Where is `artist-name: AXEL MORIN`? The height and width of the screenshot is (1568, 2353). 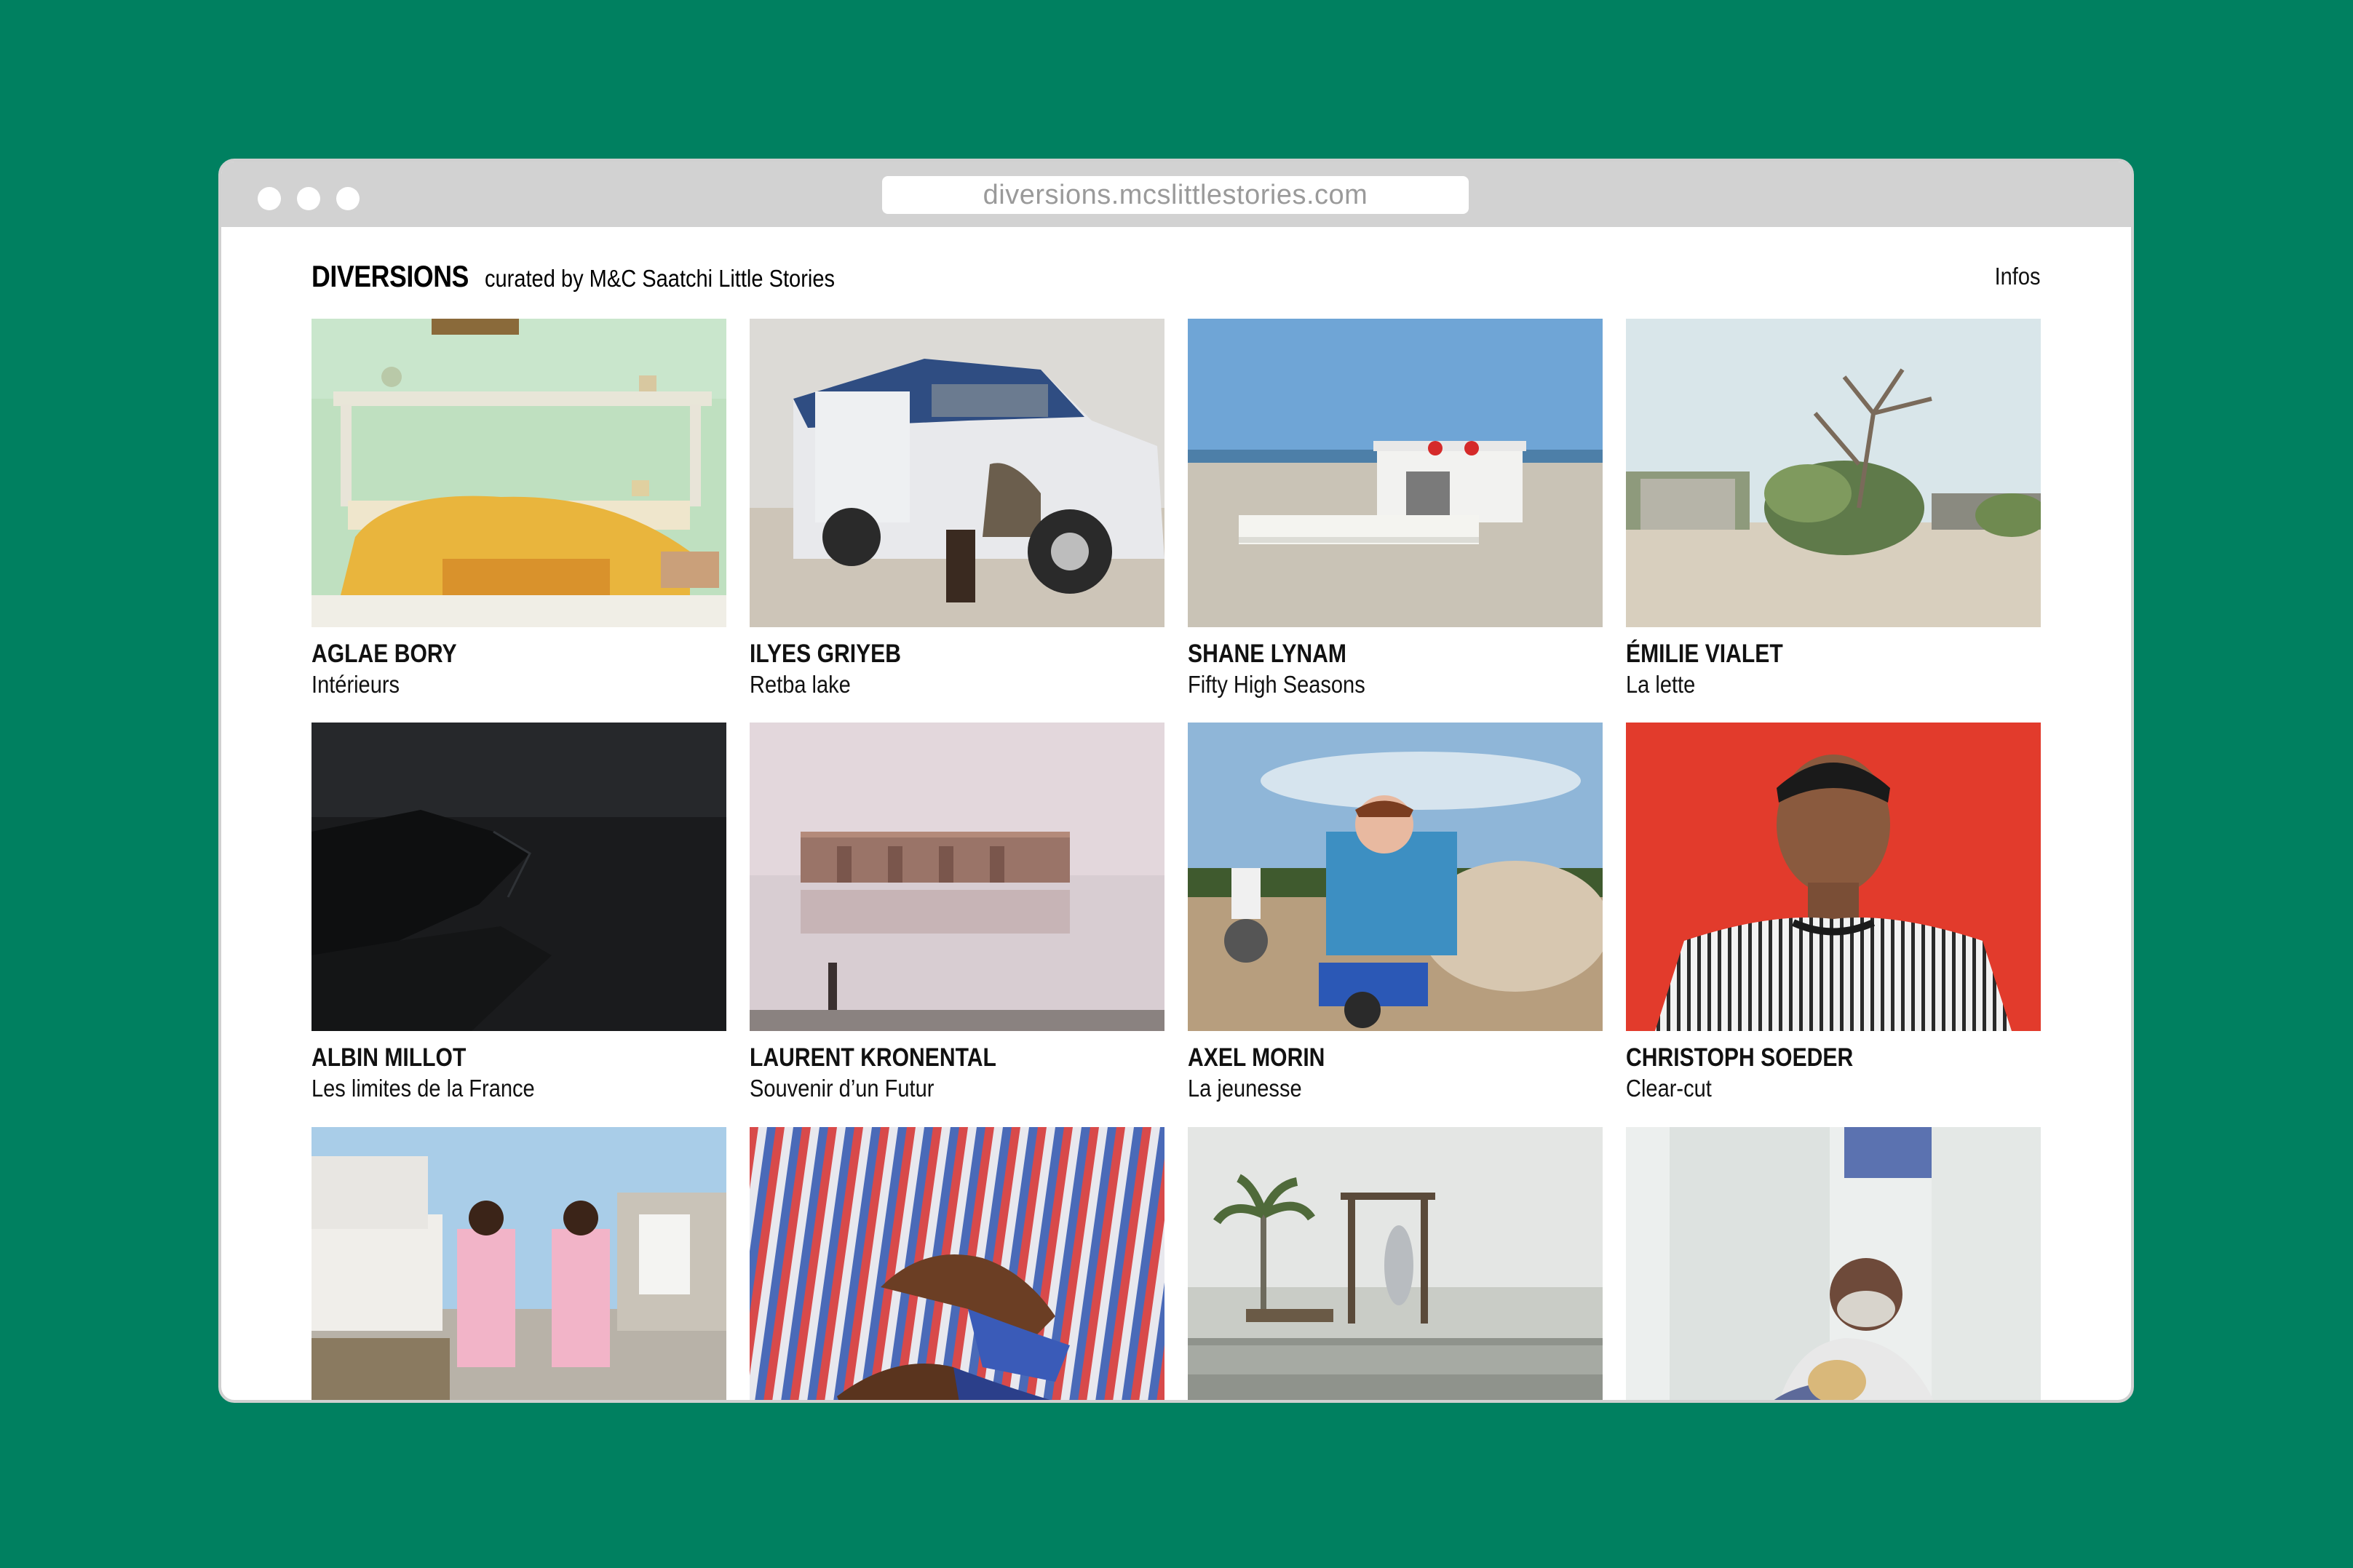
artist-name: AXEL MORIN is located at coordinates (1366, 1058).